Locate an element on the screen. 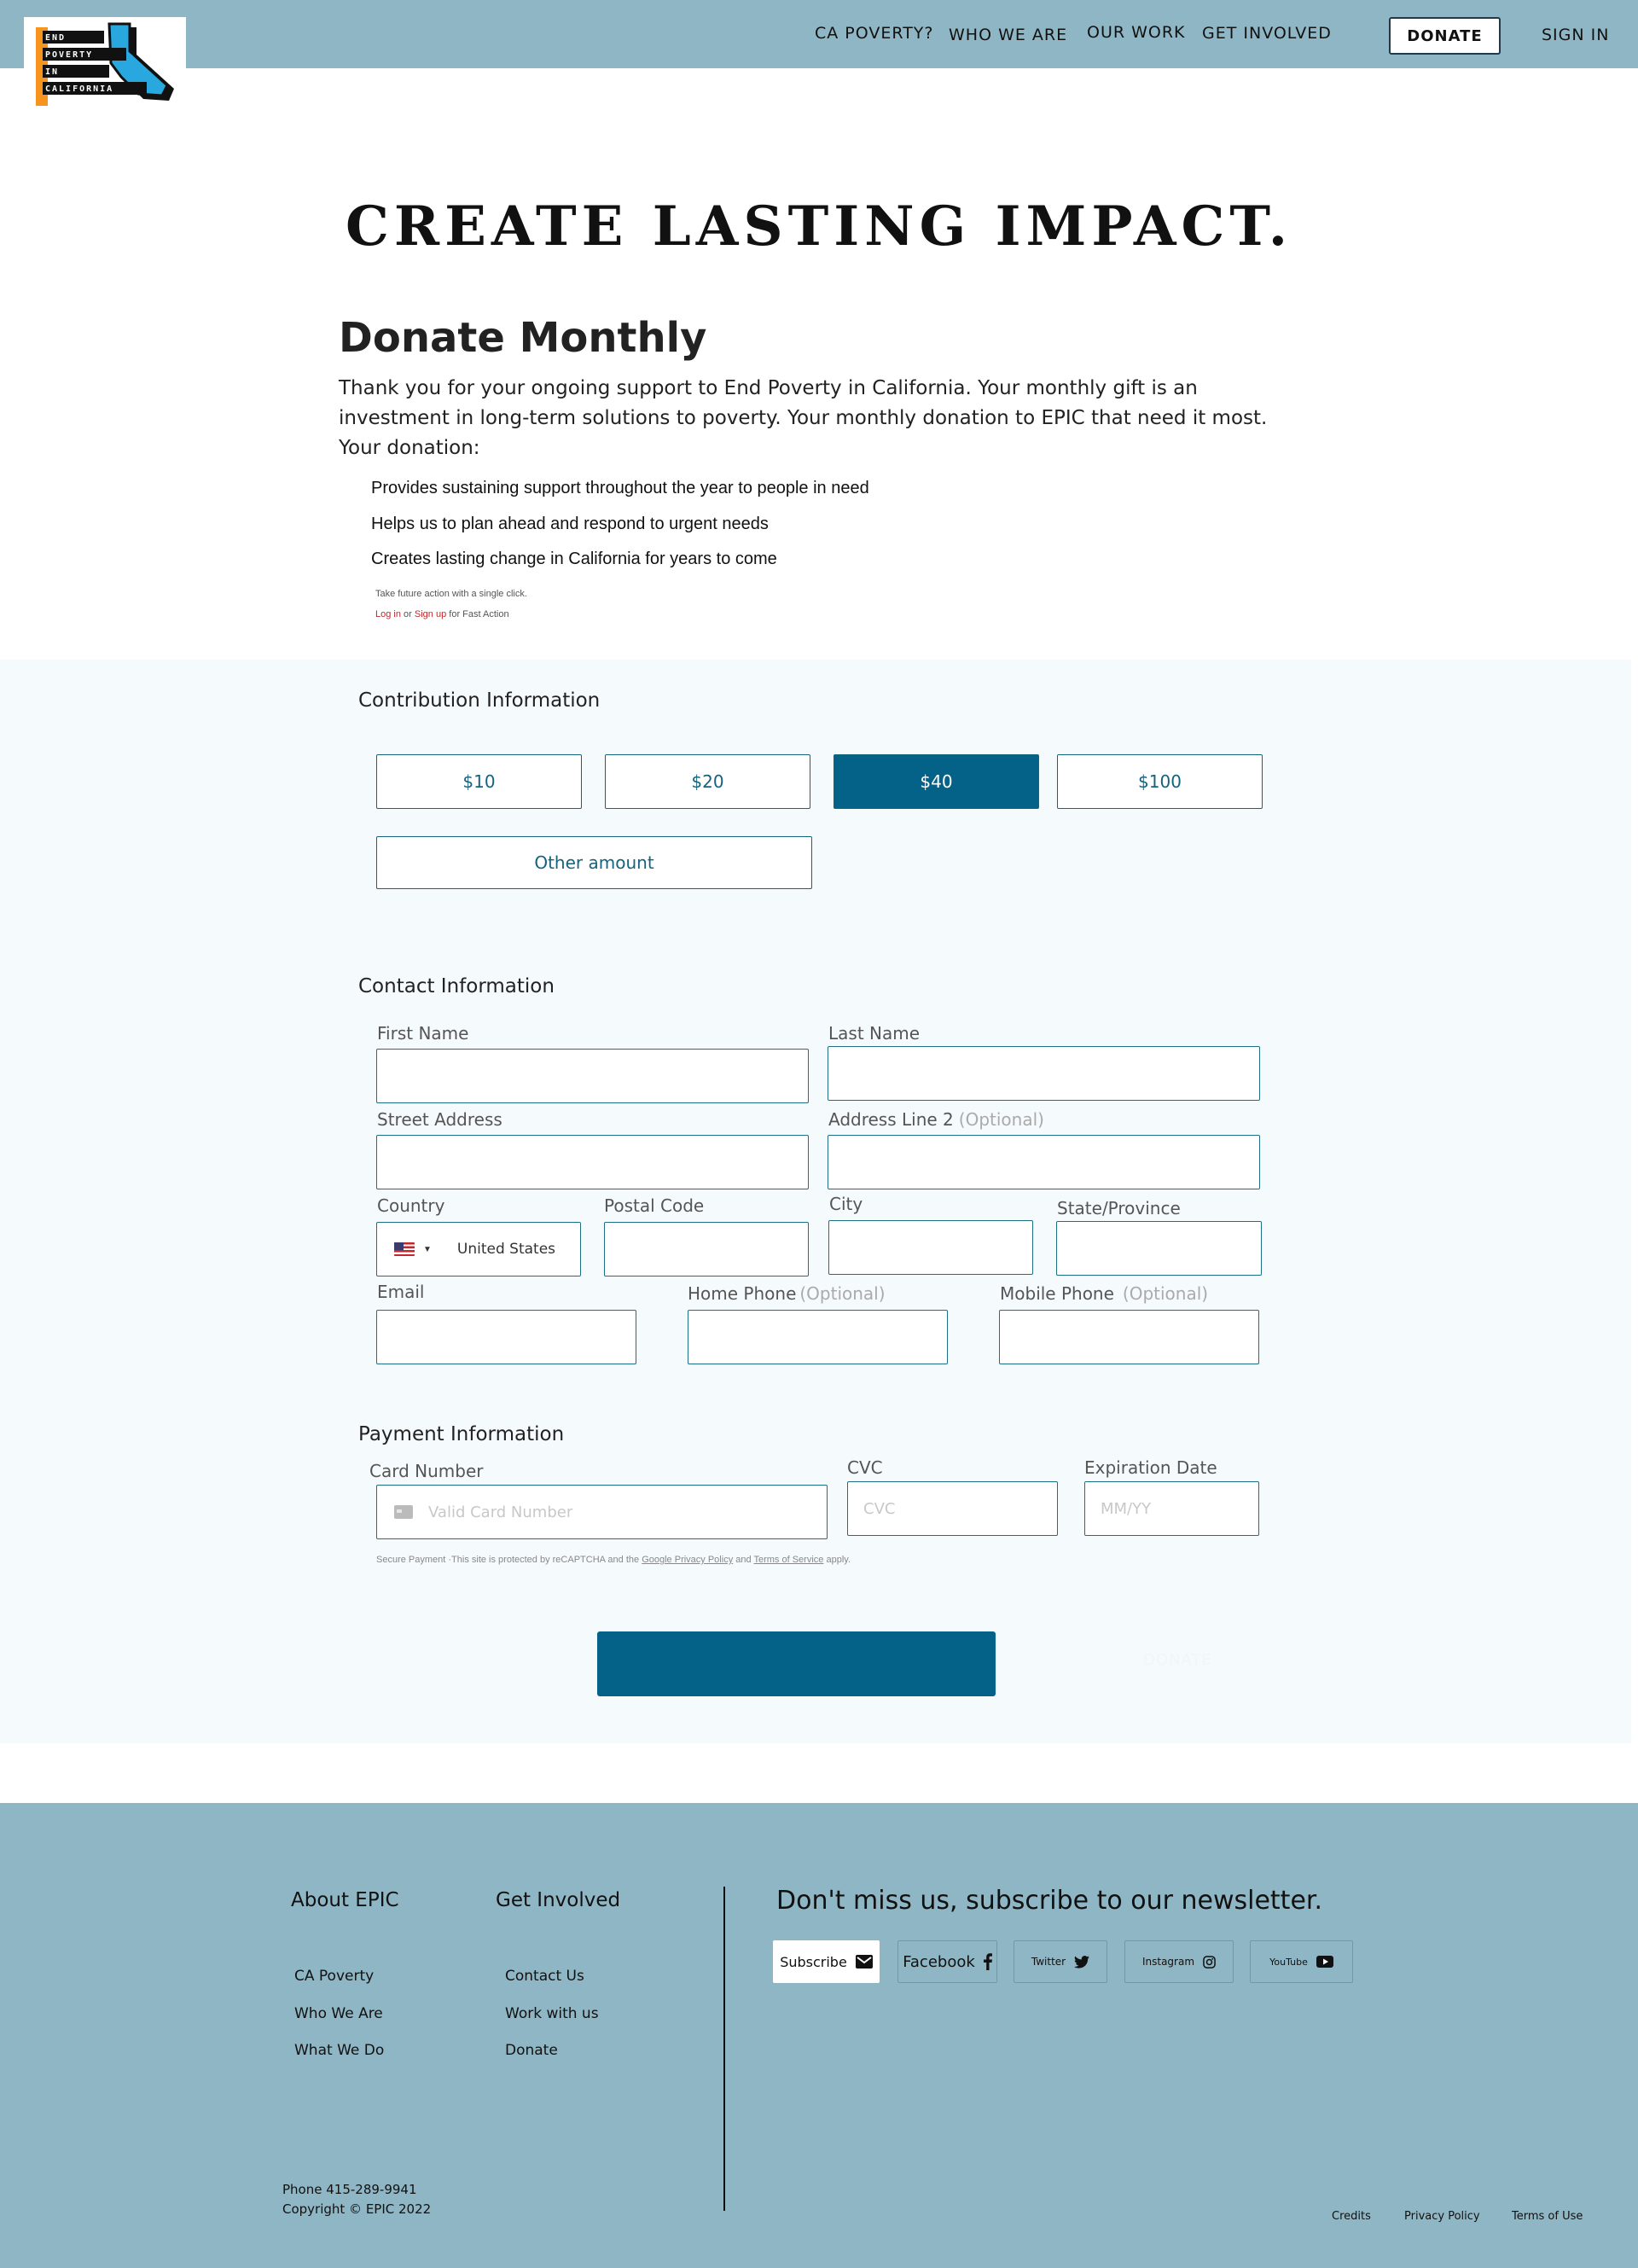  terms-of-service-link: Terms of Service is located at coordinates (788, 1560).